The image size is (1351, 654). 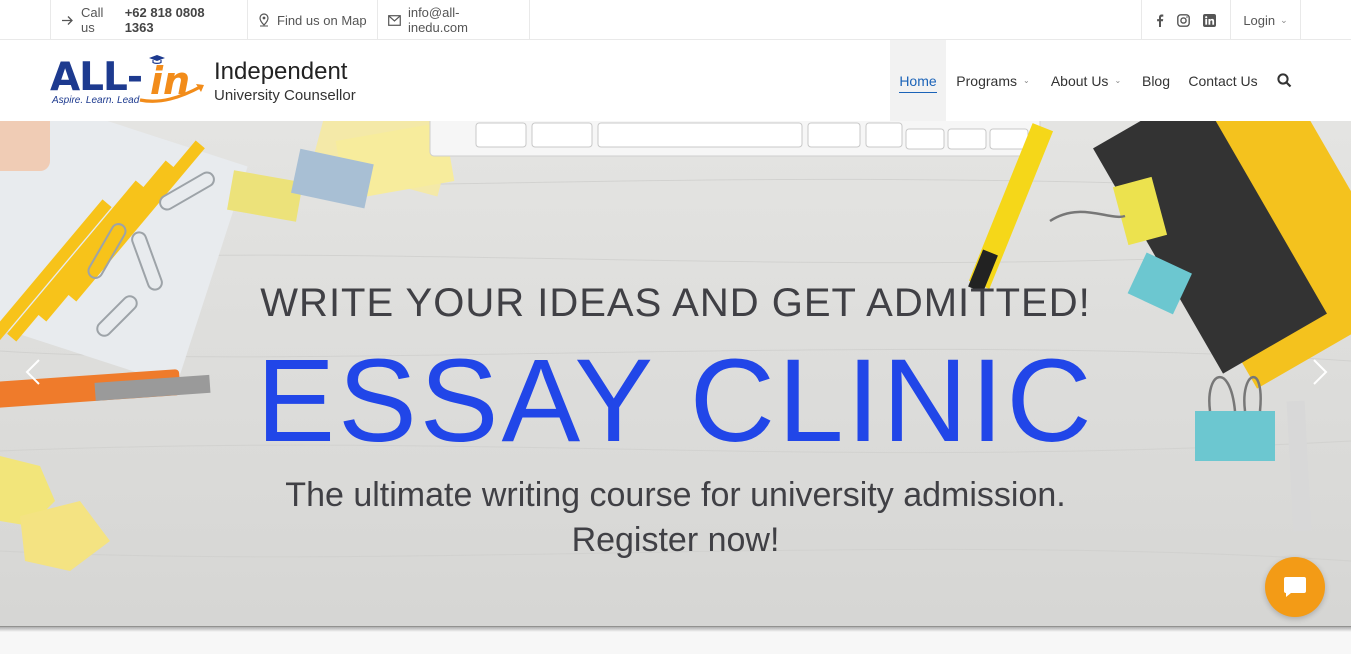 I want to click on find-us-on-map-link: Find us on Map, so click(x=313, y=20).